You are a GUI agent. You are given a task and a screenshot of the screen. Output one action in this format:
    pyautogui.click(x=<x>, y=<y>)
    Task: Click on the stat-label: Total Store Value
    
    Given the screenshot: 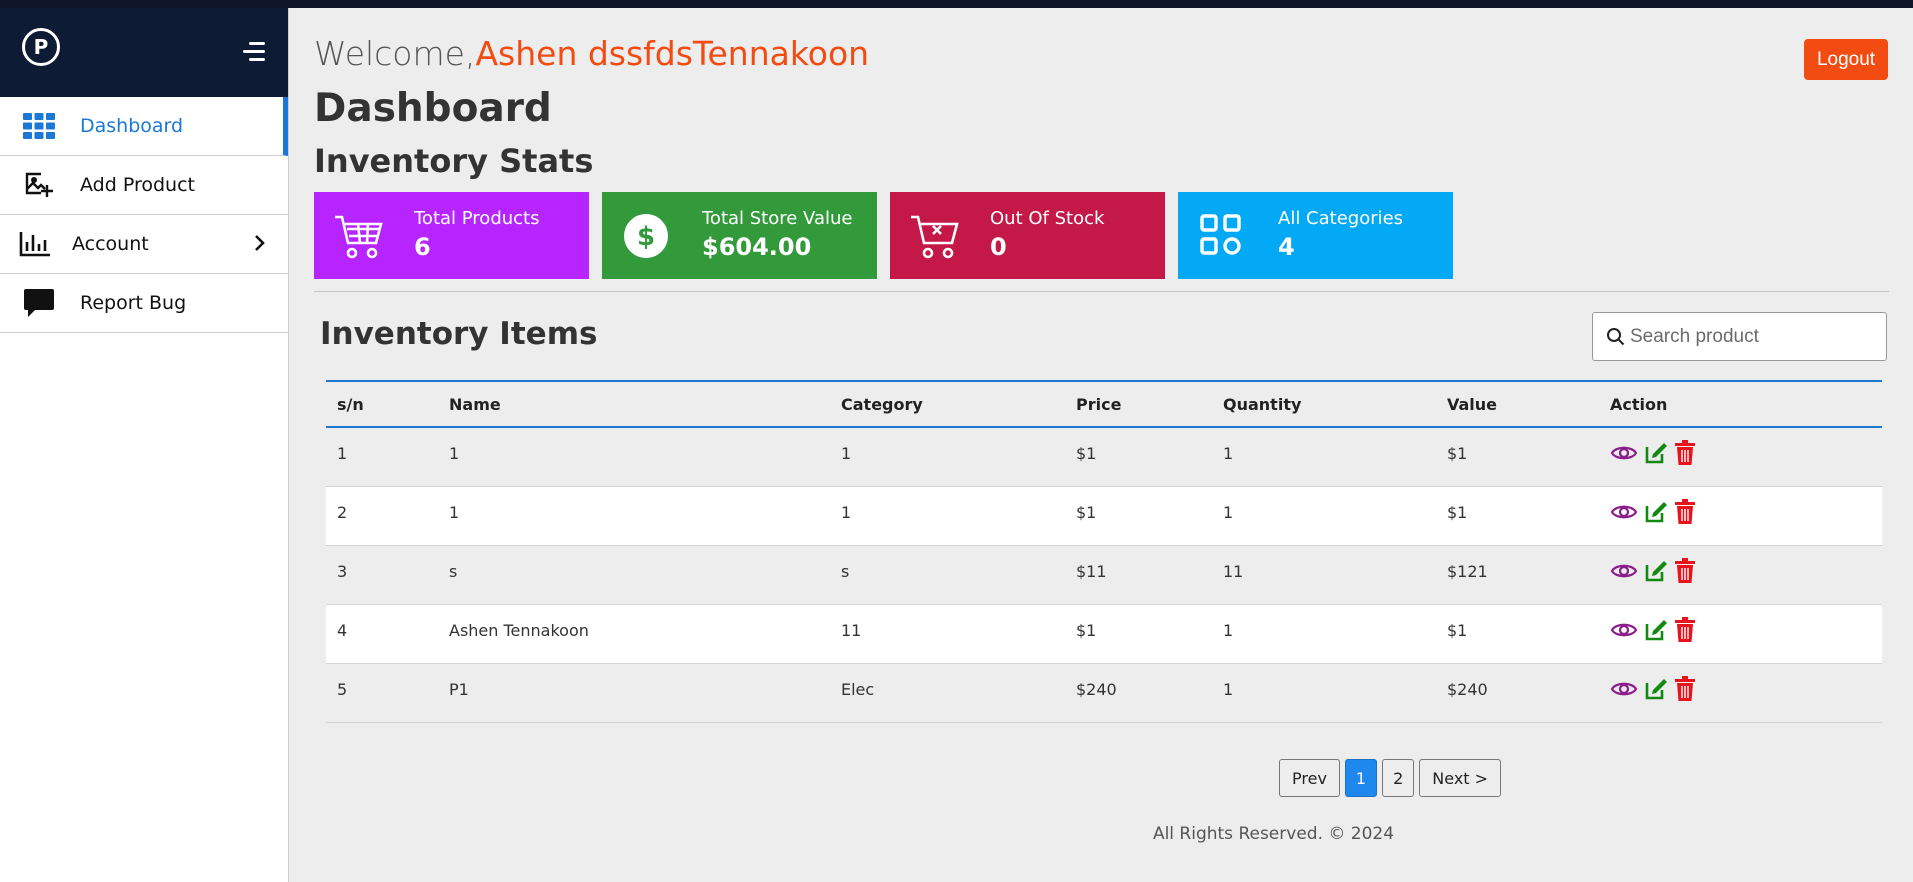 What is the action you would take?
    pyautogui.click(x=777, y=218)
    